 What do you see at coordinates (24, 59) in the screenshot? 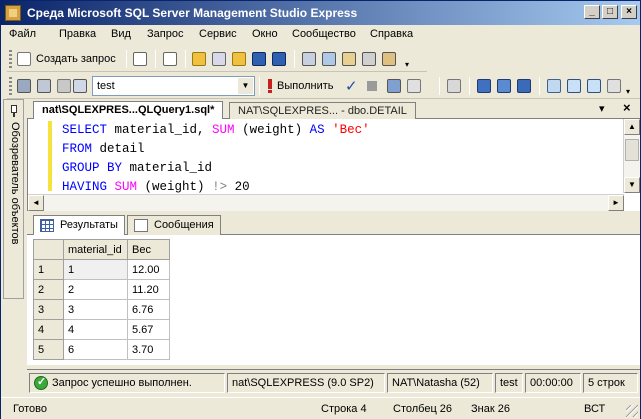
I see `new-query-icon` at bounding box center [24, 59].